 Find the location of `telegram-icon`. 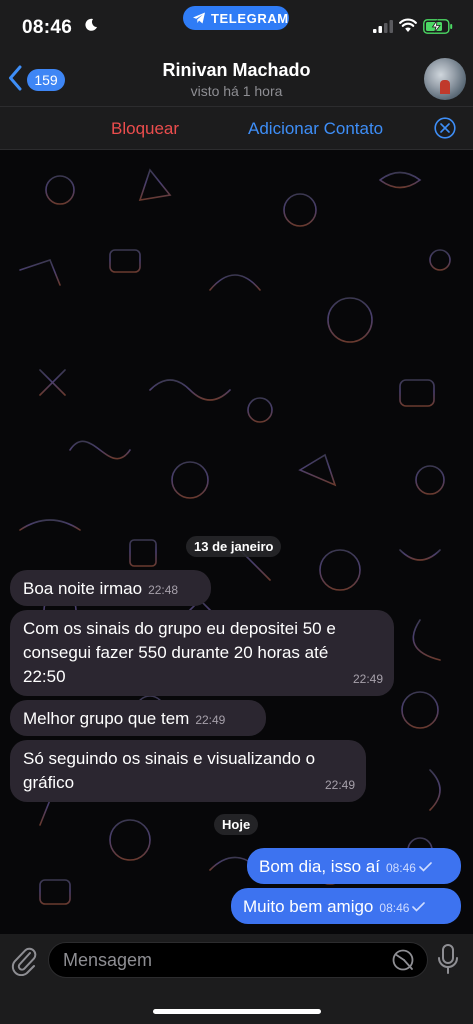

telegram-icon is located at coordinates (199, 18).